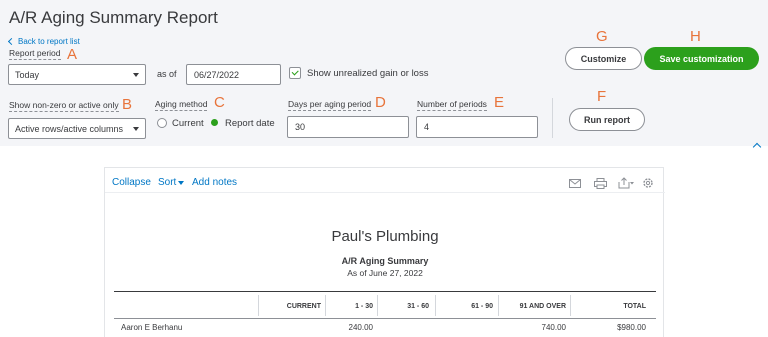  I want to click on back-to-report-list-link: Back to report list, so click(43, 41).